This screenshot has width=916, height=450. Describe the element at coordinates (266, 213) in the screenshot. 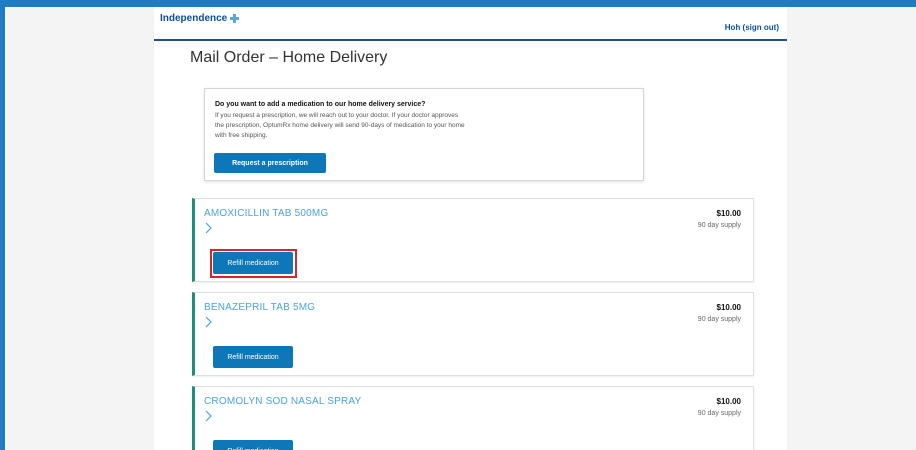

I see `medication-name: AMOXICILLIN TAB 500MG` at that location.